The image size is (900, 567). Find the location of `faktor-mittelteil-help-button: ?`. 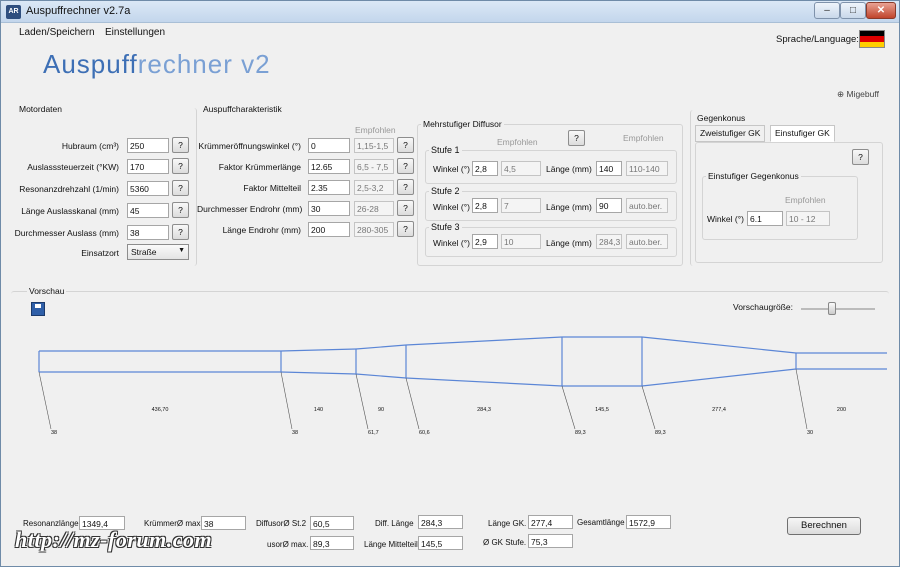

faktor-mittelteil-help-button: ? is located at coordinates (405, 187).